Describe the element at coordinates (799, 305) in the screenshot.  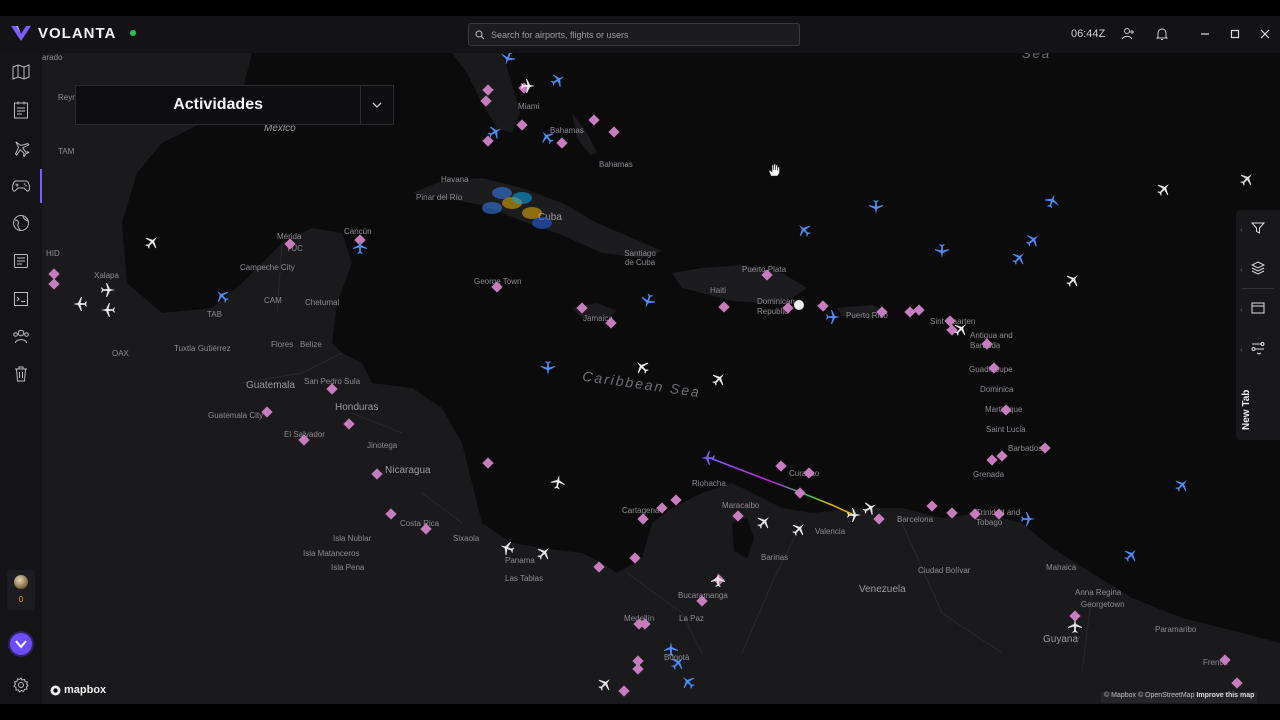
I see `camera-icon` at that location.